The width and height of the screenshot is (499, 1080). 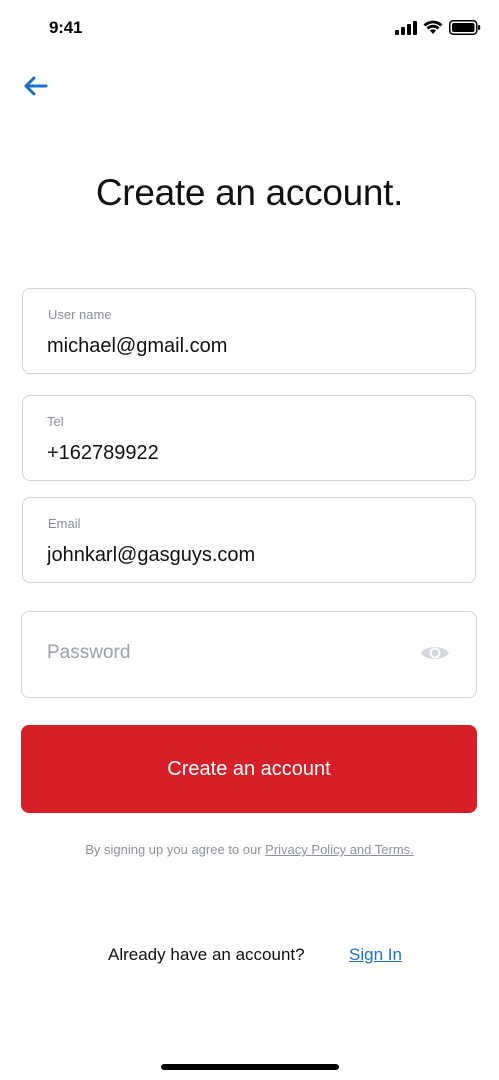 I want to click on username-field: User name, so click(x=249, y=331).